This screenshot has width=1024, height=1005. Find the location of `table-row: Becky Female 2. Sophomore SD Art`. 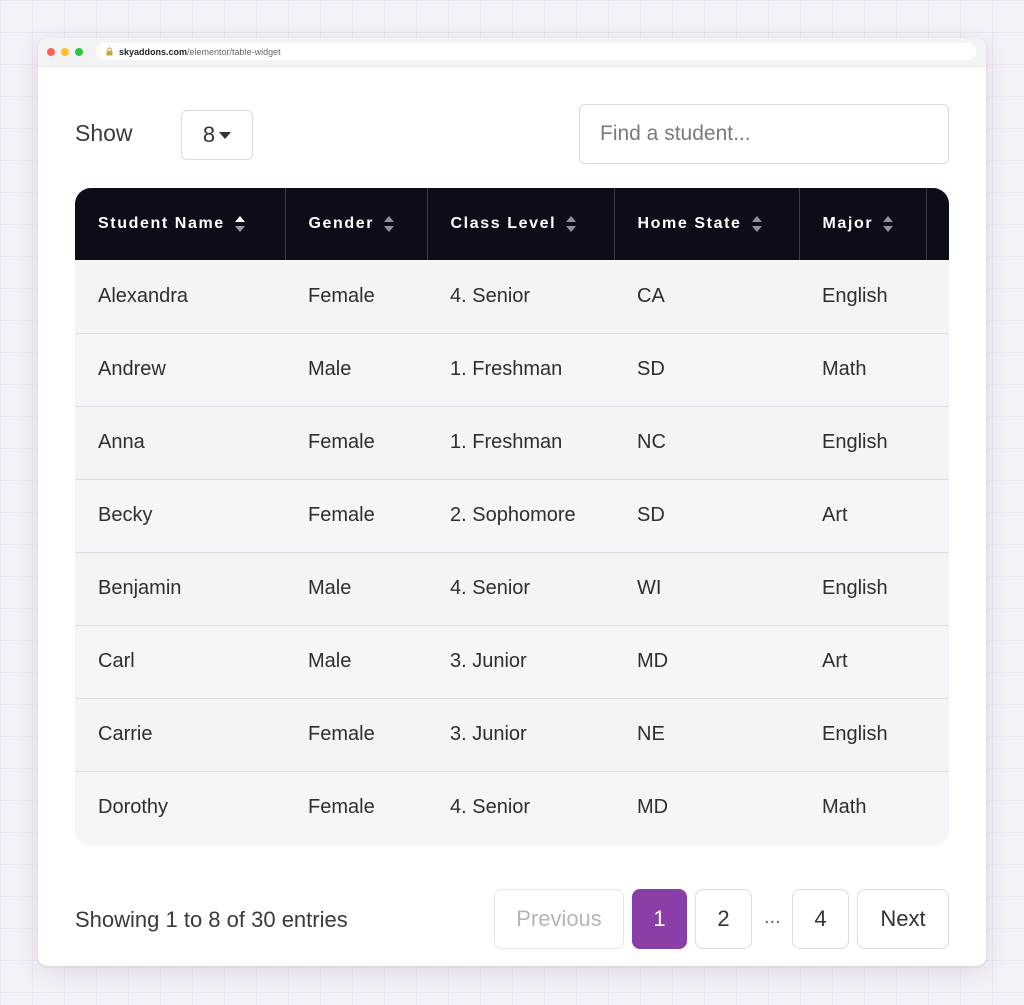

table-row: Becky Female 2. Sophomore SD Art is located at coordinates (512, 515).